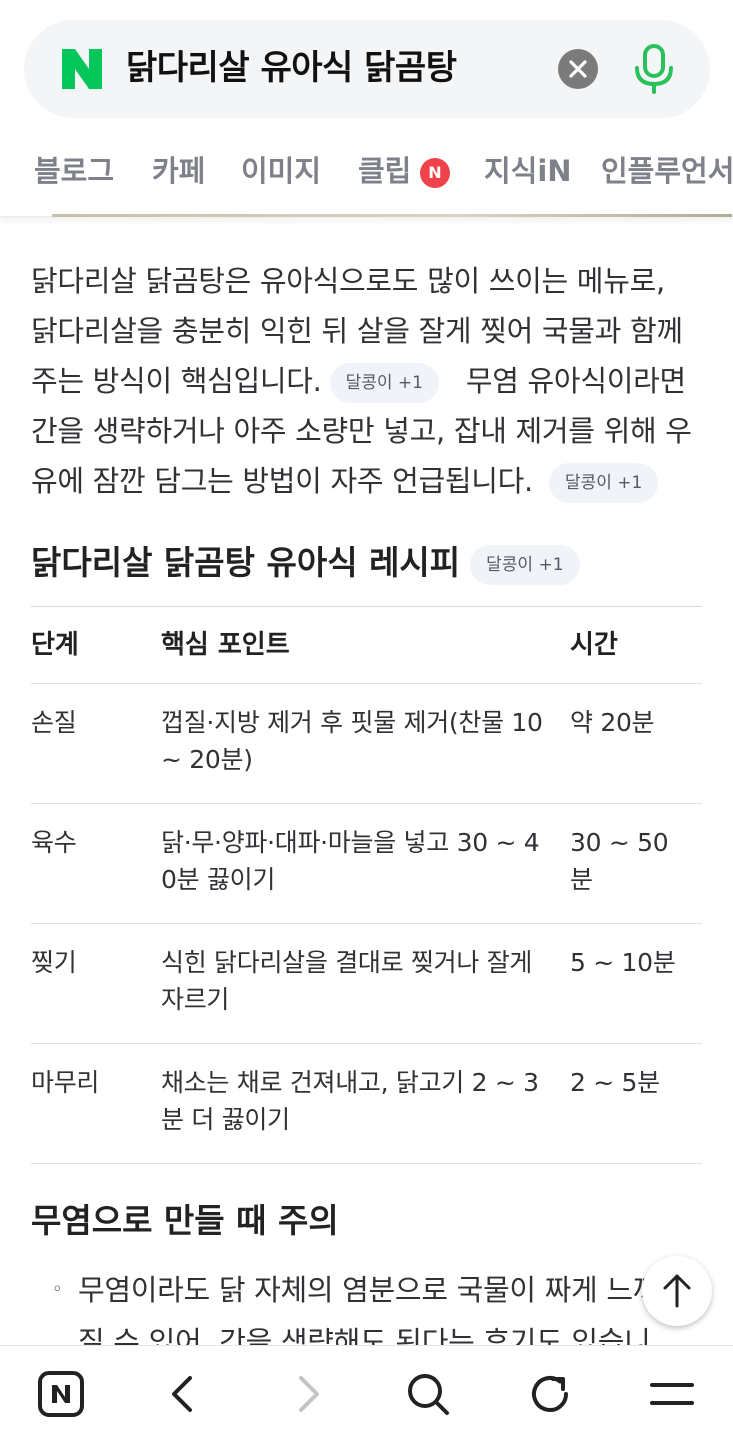  I want to click on tab-image: 이미지, so click(281, 171).